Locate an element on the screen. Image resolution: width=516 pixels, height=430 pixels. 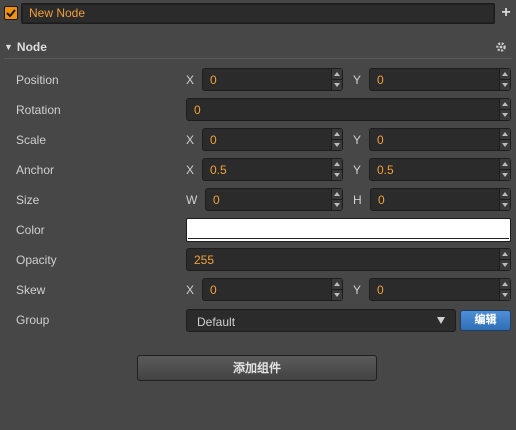
anchor-x-stepper is located at coordinates (336, 169).